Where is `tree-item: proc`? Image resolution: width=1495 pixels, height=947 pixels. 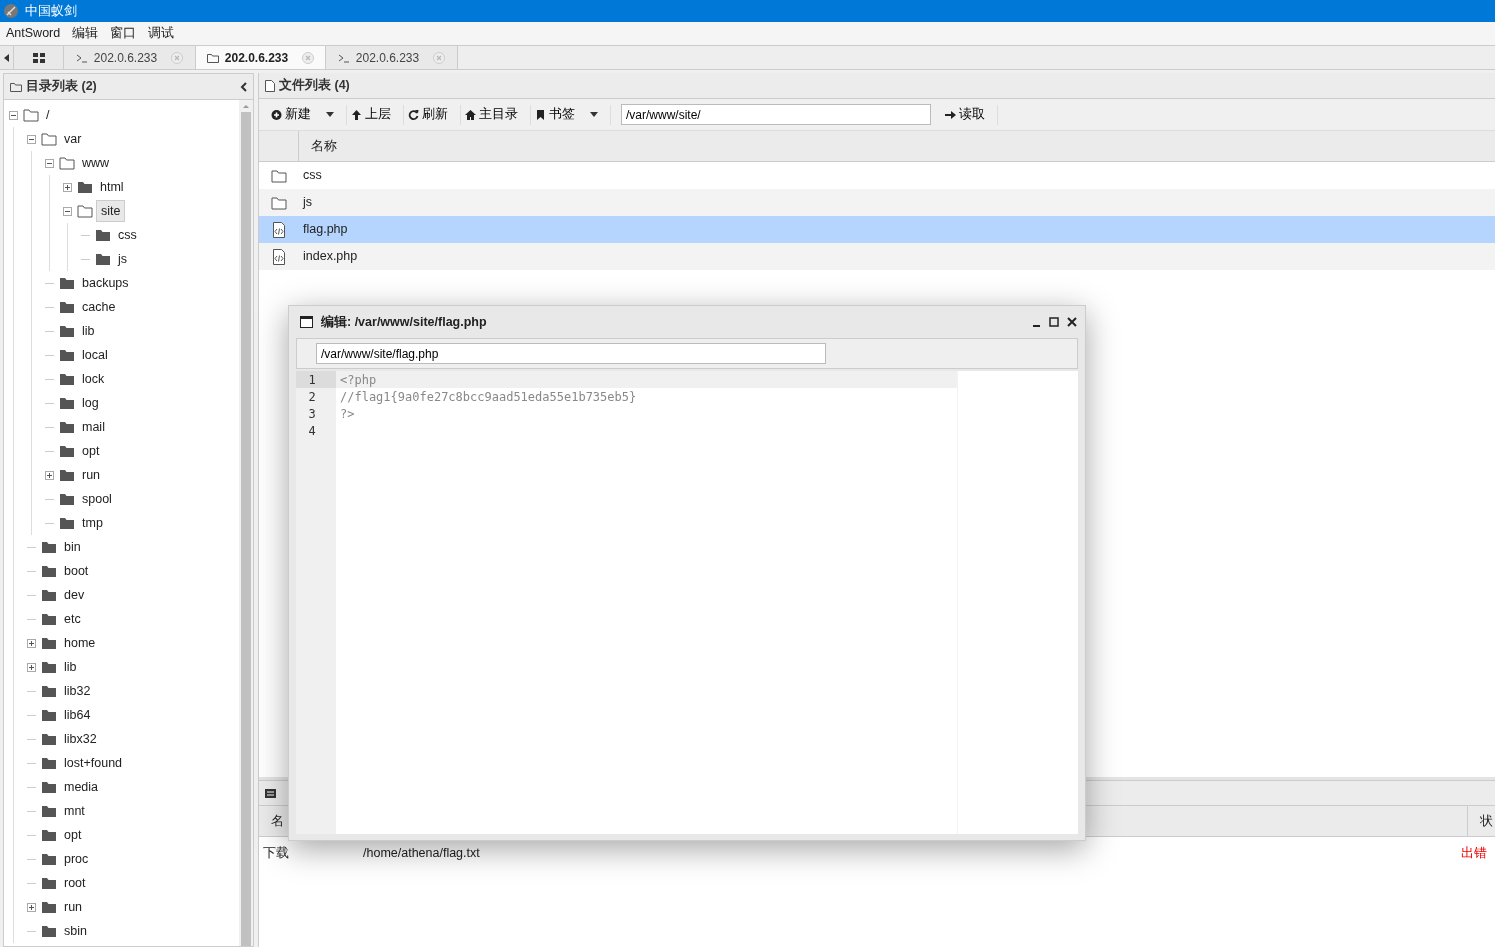 tree-item: proc is located at coordinates (76, 859).